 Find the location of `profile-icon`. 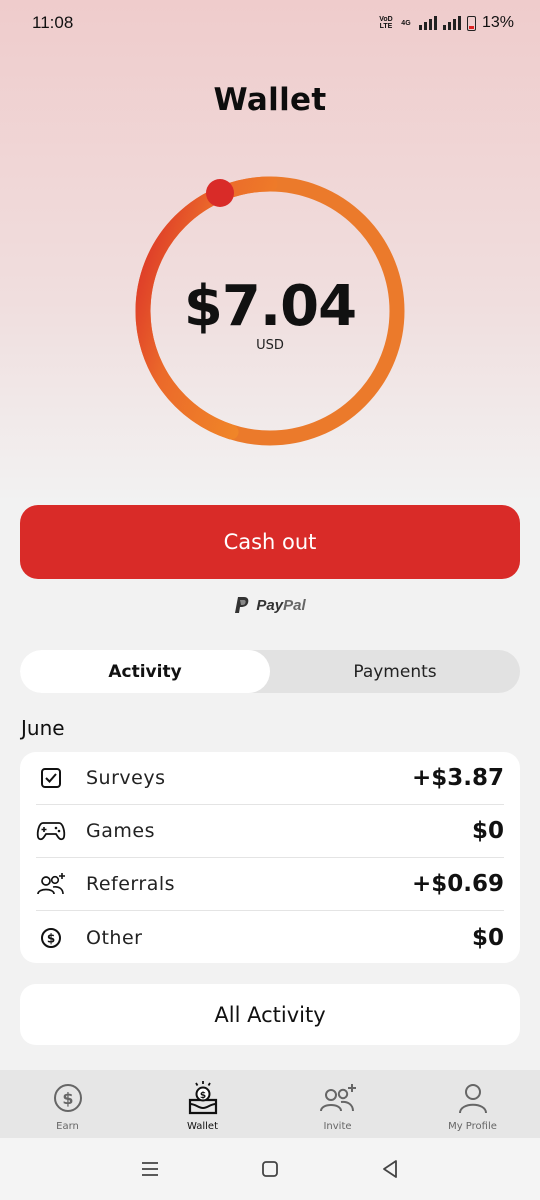

profile-icon is located at coordinates (473, 1098).